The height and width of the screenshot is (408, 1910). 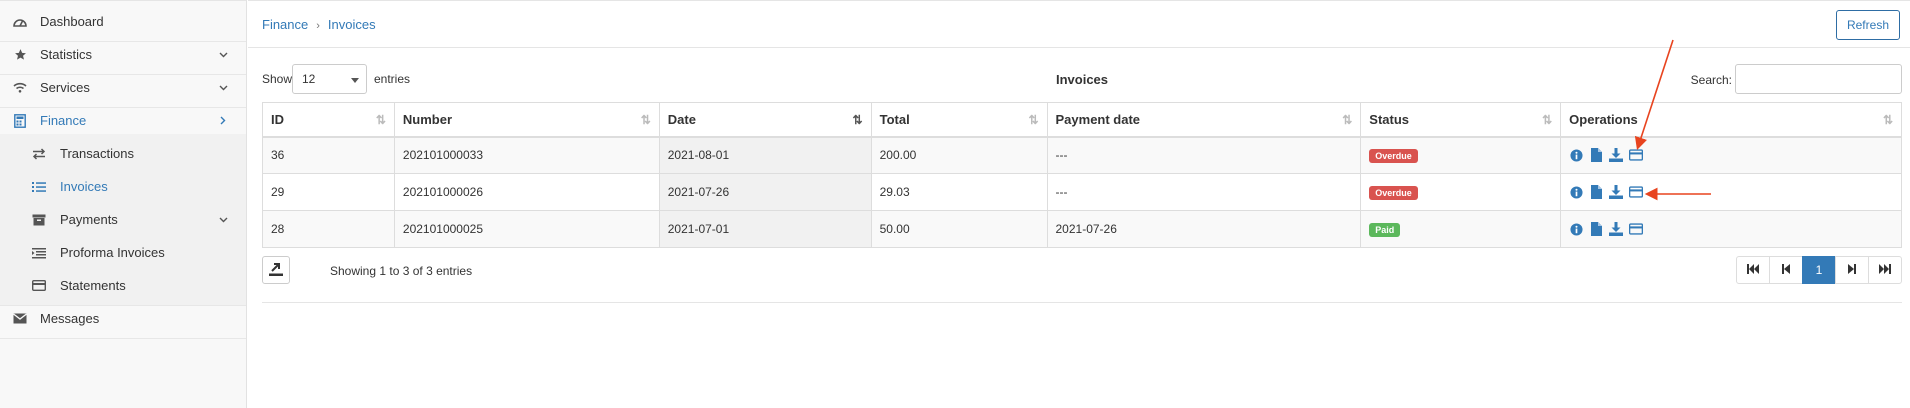 I want to click on breadcrumb-invoices: Invoices, so click(x=352, y=24).